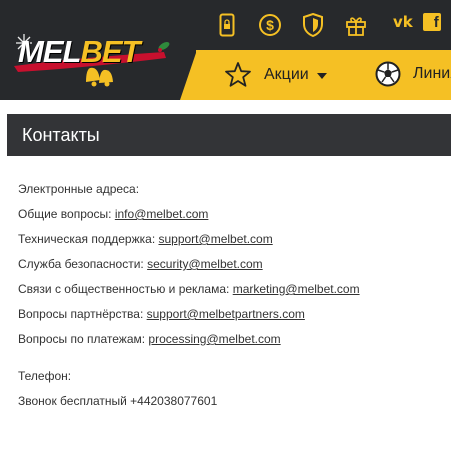  I want to click on contact-label: Служба безопасности:, so click(83, 264).